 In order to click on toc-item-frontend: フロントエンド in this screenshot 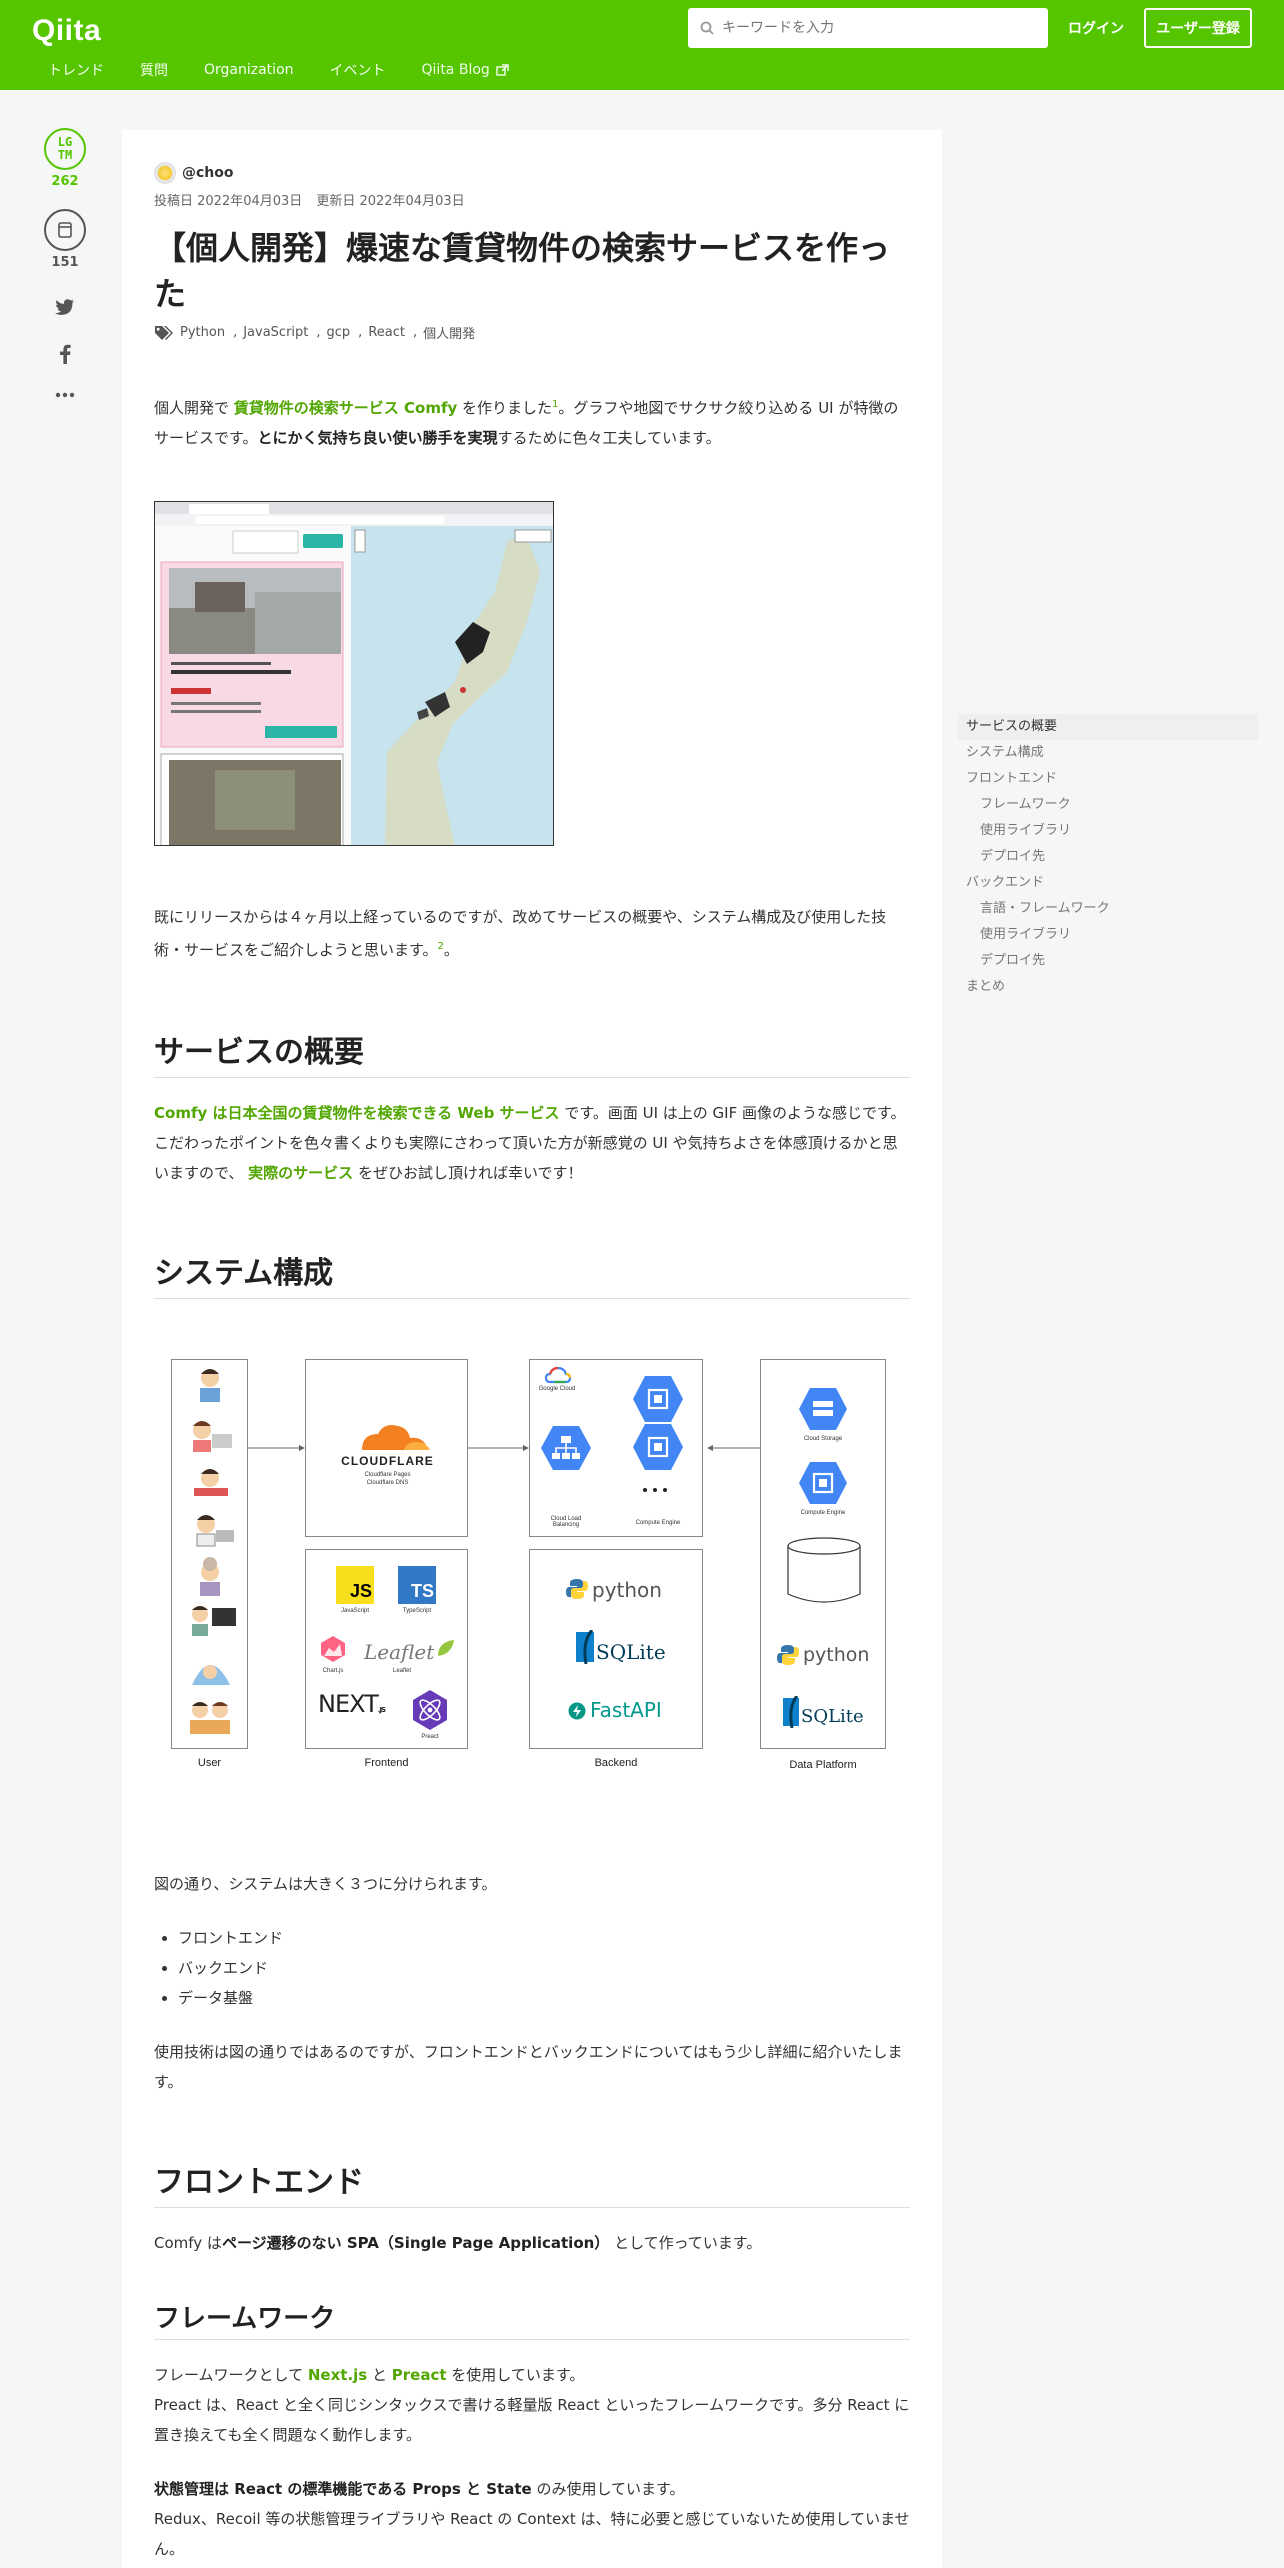, I will do `click(1108, 779)`.